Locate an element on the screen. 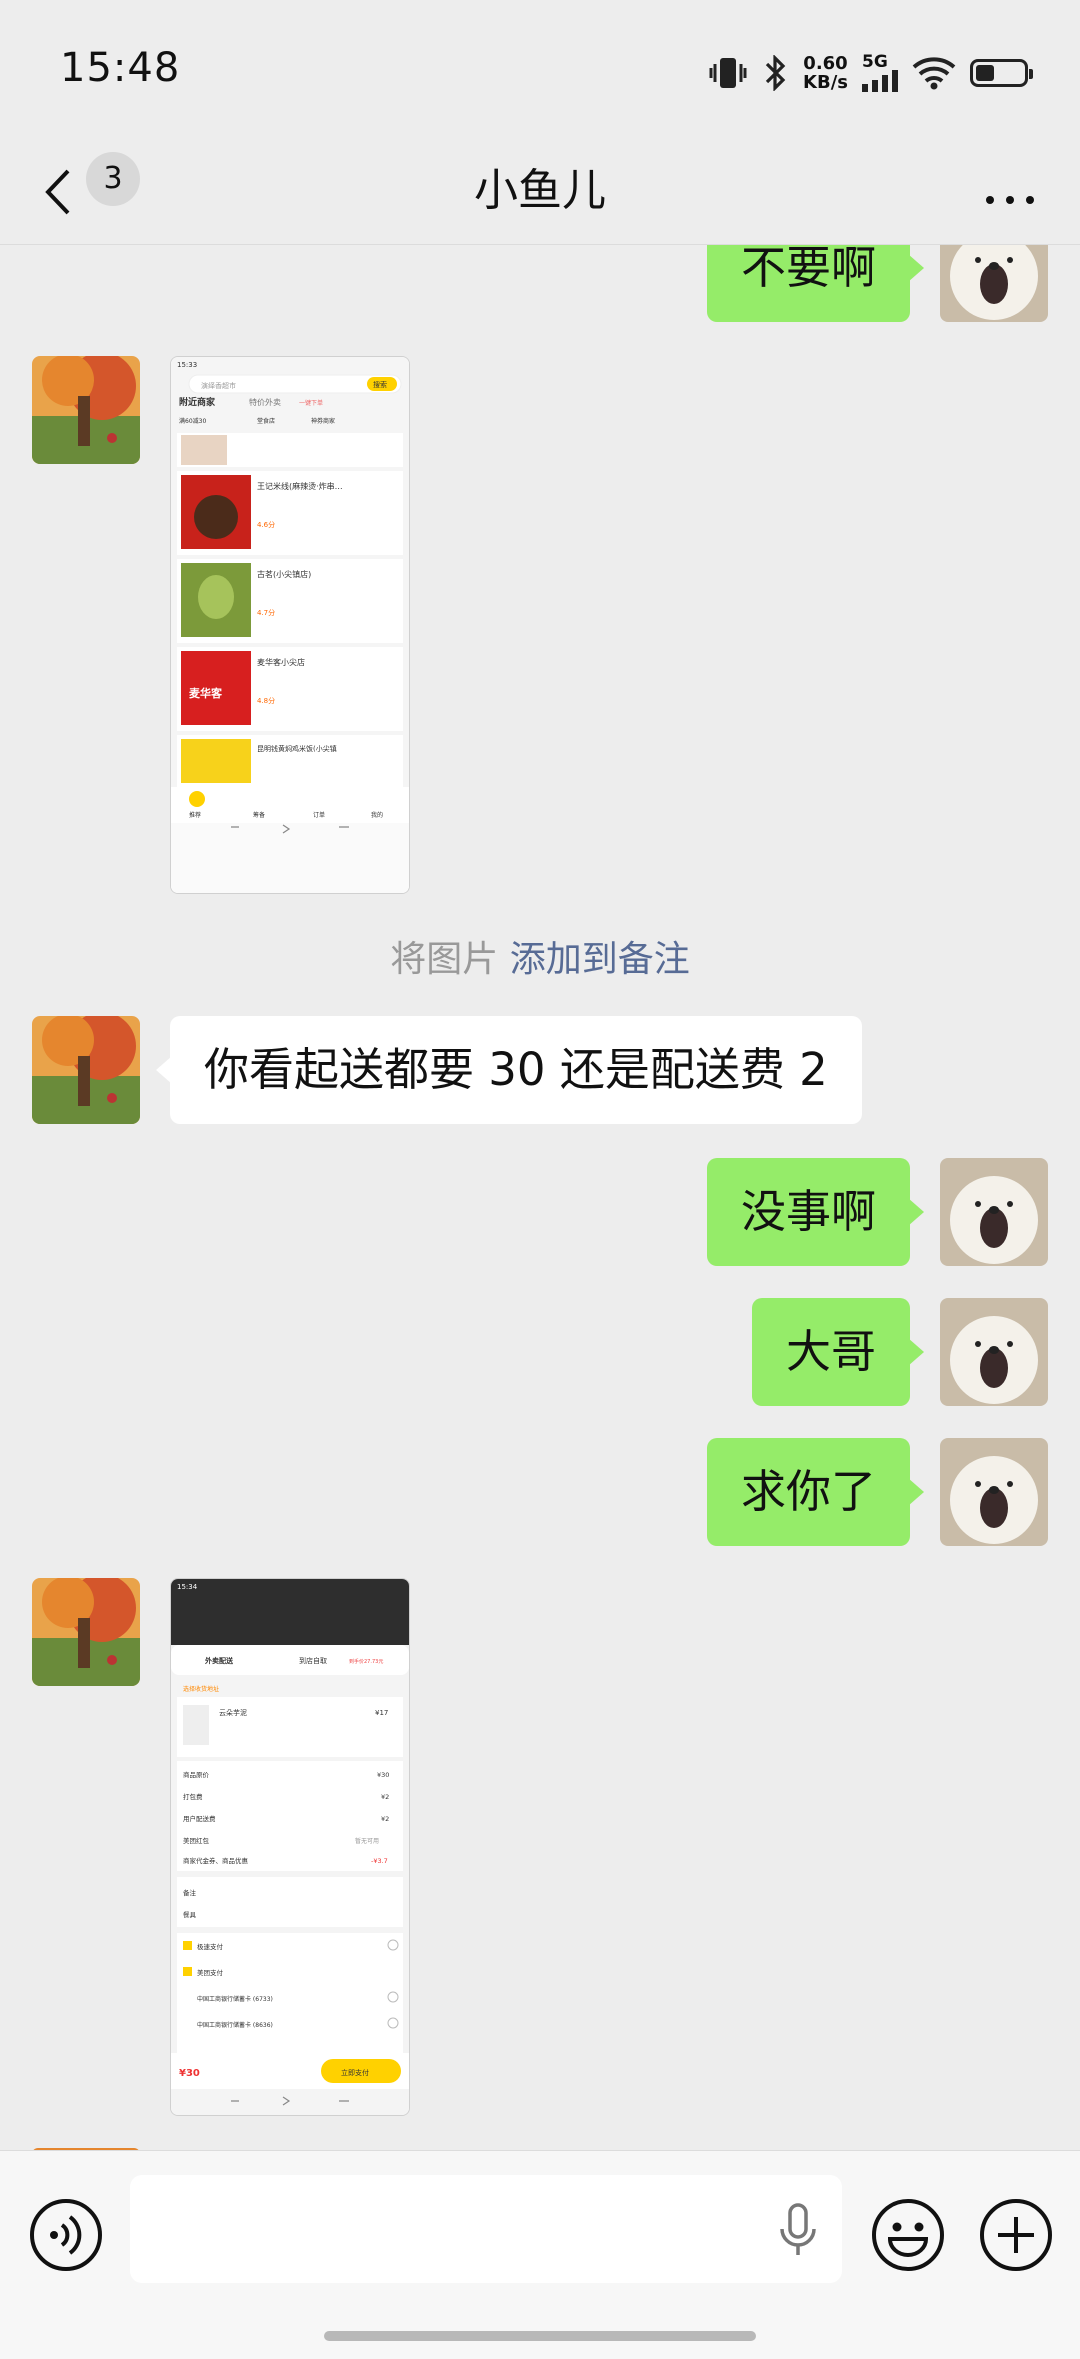 The width and height of the screenshot is (1080, 2359). shot2-line-label: 商家代金券、商品优惠 is located at coordinates (216, 1860).